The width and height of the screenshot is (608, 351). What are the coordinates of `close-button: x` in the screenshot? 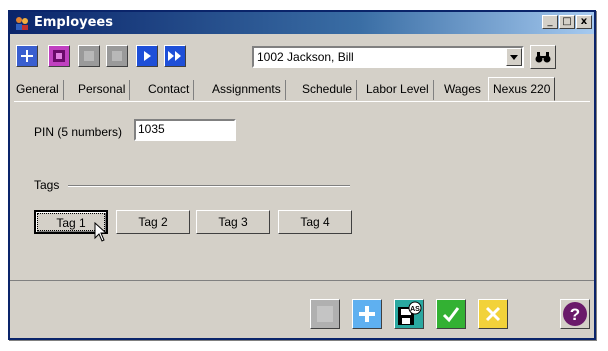 It's located at (584, 22).